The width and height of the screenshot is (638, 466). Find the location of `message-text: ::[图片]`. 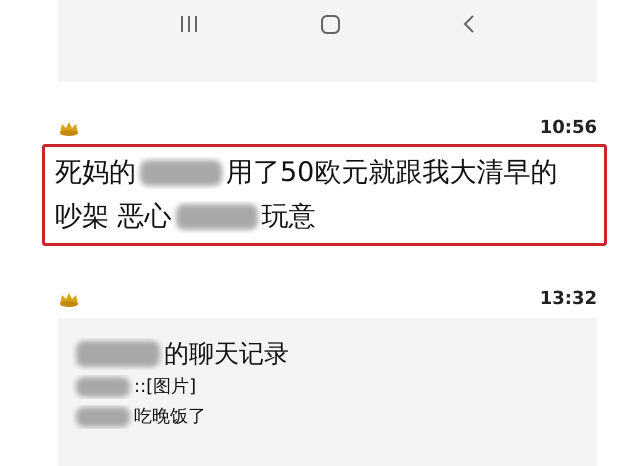

message-text: ::[图片] is located at coordinates (165, 387).